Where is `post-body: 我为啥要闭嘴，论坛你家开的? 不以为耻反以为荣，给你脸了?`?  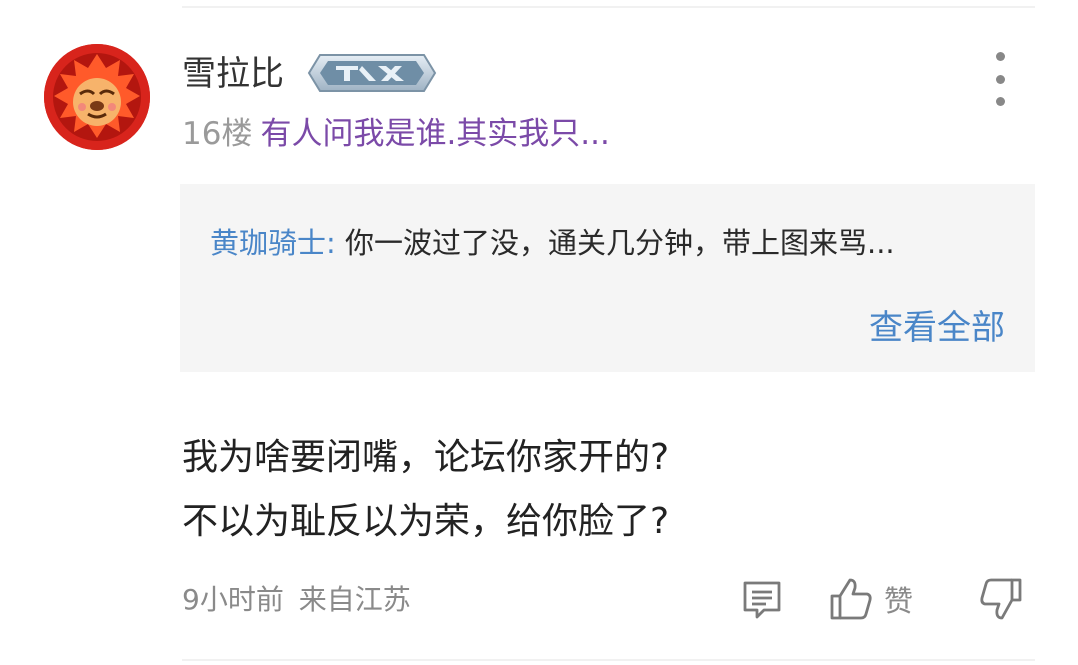 post-body: 我为啥要闭嘴，论坛你家开的? 不以为耻反以为荣，给你脸了? is located at coordinates (425, 490).